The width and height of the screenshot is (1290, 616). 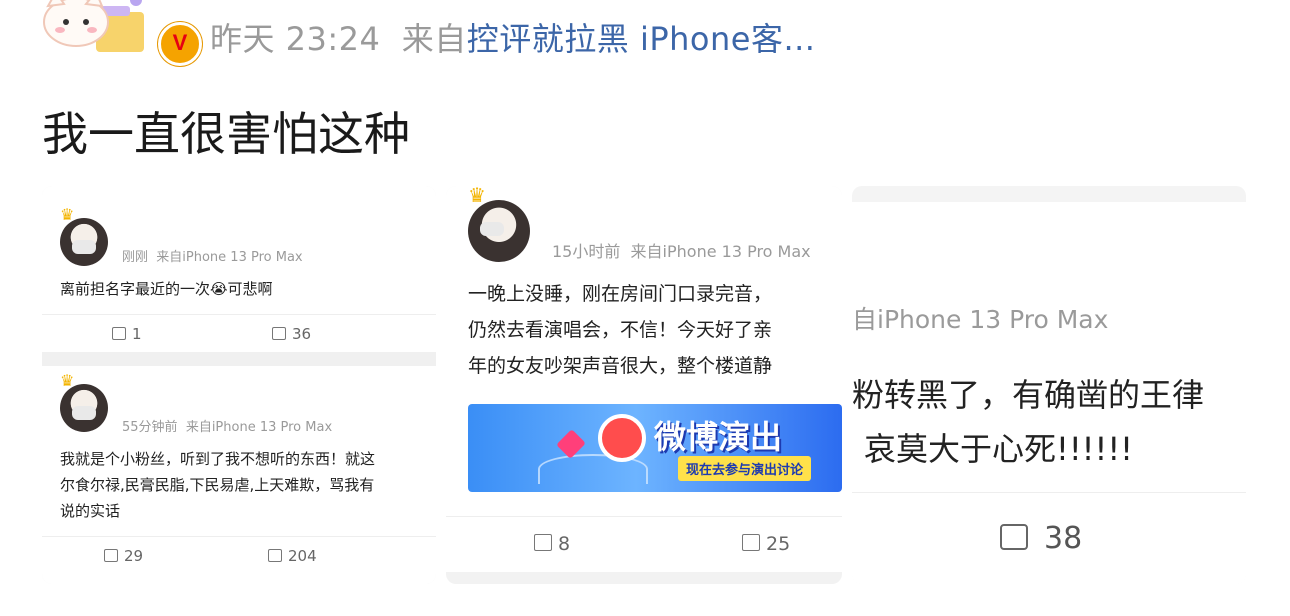 What do you see at coordinates (166, 289) in the screenshot?
I see `comment-text: 离前担名字最近的一次😭可悲啊` at bounding box center [166, 289].